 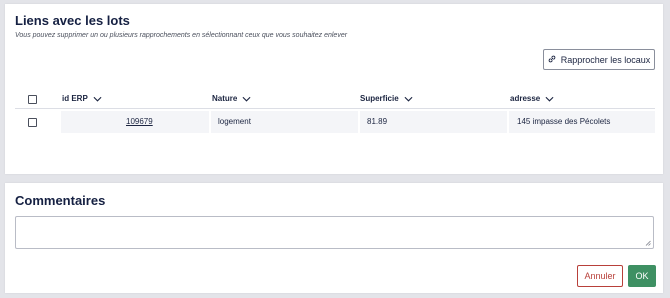 I want to click on column-header-nature: Nature, so click(x=231, y=98).